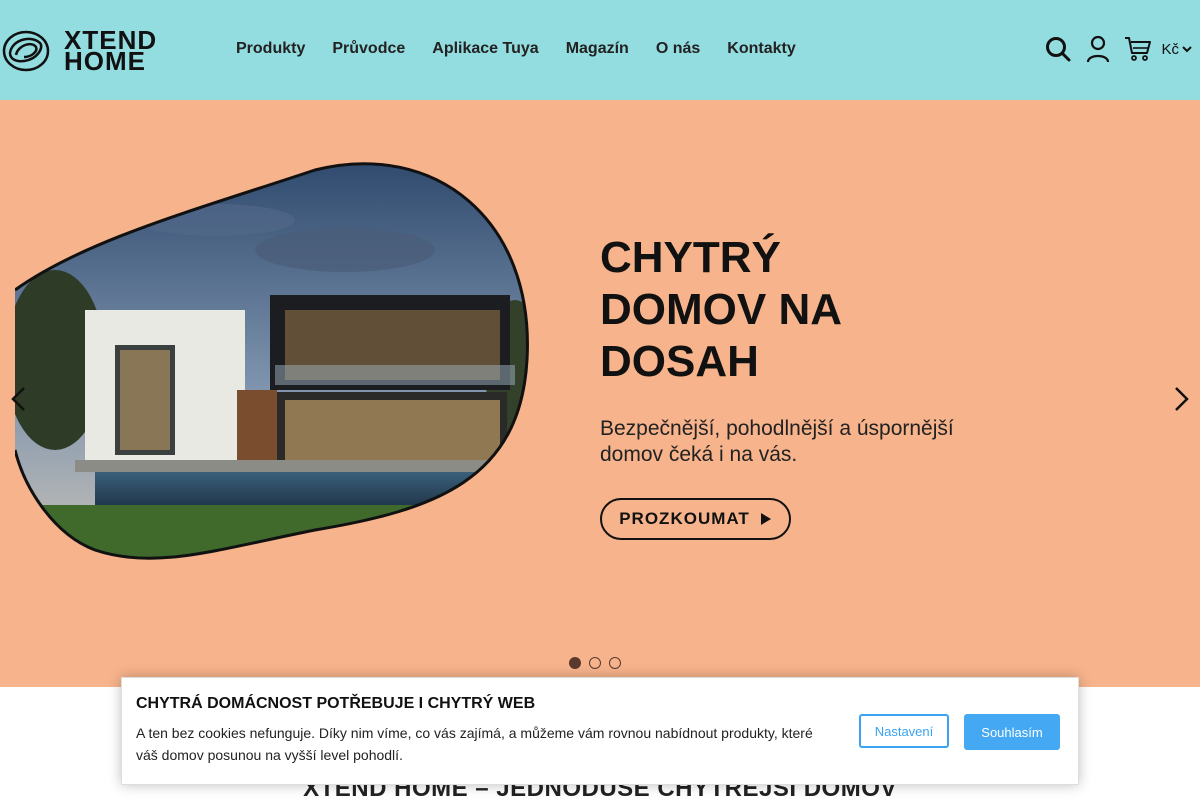 The image size is (1200, 803). Describe the element at coordinates (1187, 49) in the screenshot. I see `chevron-down-icon` at that location.